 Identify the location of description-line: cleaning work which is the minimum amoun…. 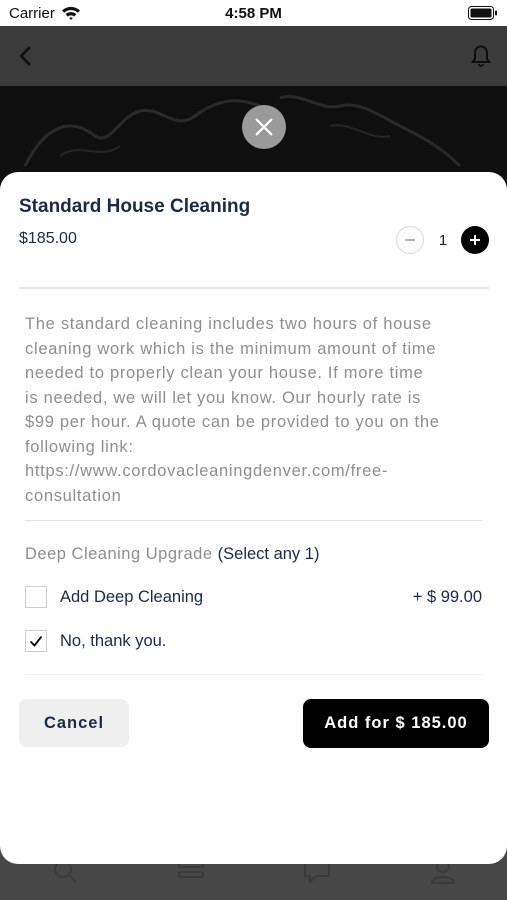
(231, 348).